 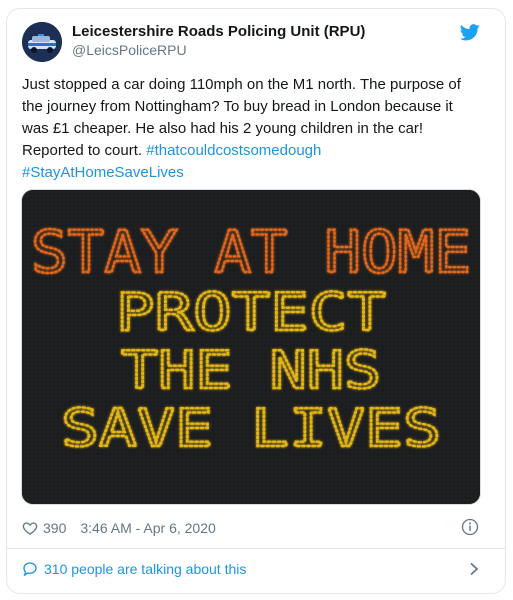 What do you see at coordinates (251, 371) in the screenshot?
I see `sign-line: THE NHS` at bounding box center [251, 371].